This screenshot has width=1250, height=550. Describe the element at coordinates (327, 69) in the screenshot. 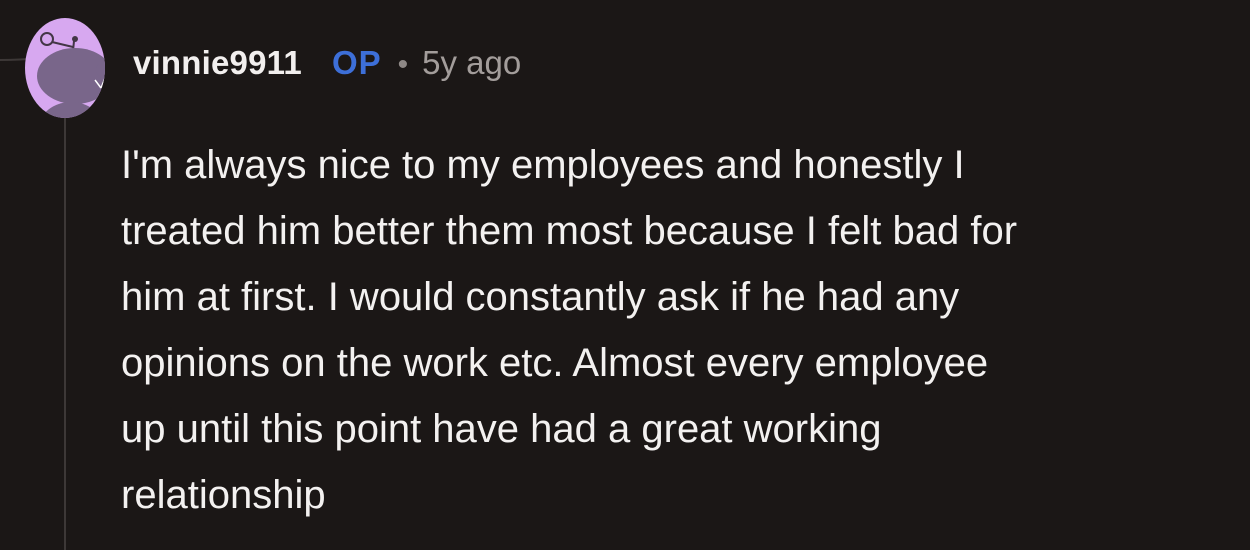

I see `comment-header: vinnie9911 OP • 5y ago` at that location.